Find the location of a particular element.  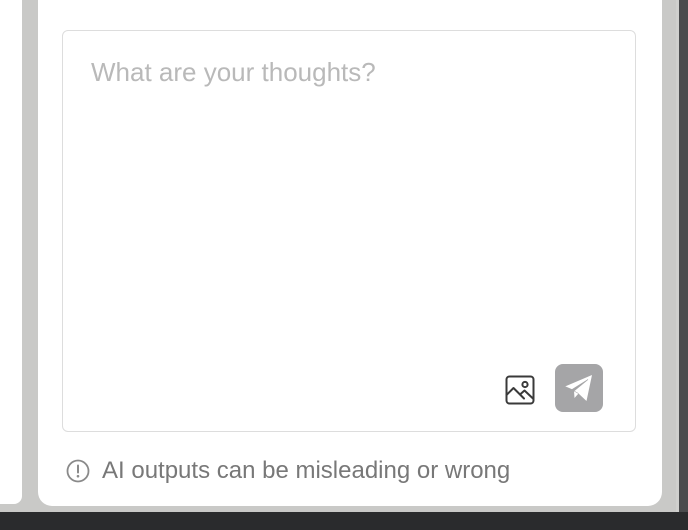

window-edge-bottom is located at coordinates (344, 521).